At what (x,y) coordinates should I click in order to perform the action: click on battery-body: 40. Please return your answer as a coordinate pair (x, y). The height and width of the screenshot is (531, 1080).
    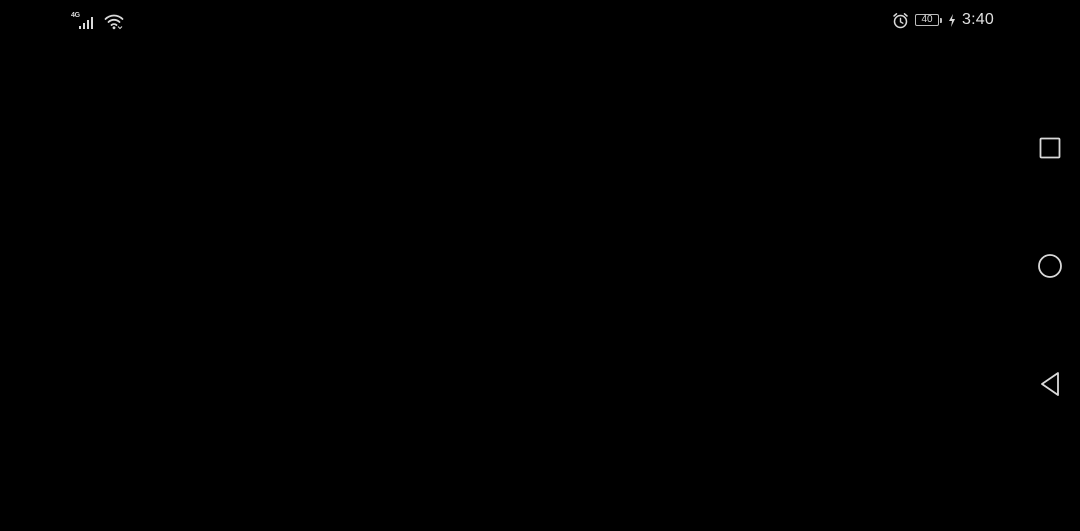
    Looking at the image, I should click on (927, 20).